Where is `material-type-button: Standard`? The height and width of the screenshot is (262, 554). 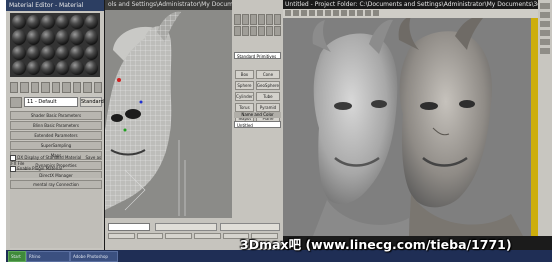 material-type-button: Standard is located at coordinates (92, 102).